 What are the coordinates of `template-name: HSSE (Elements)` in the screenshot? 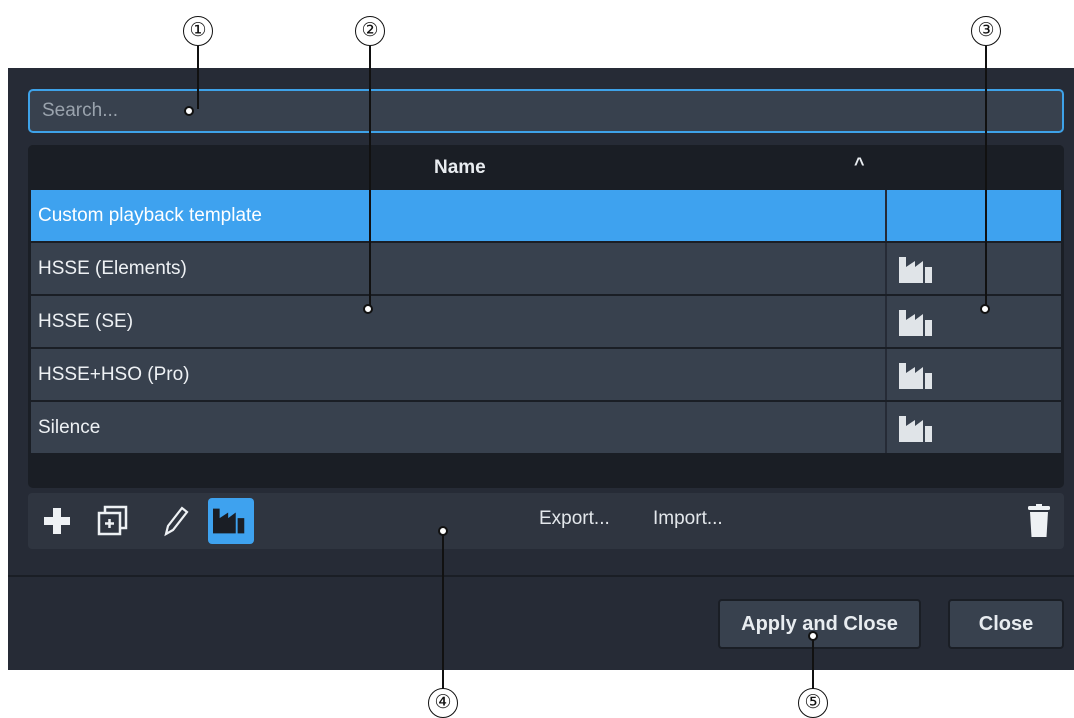 It's located at (112, 268).